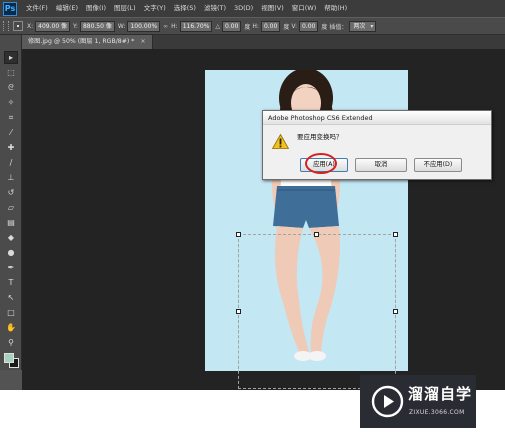  Describe the element at coordinates (174, 26) in the screenshot. I see `h-label: H:` at that location.